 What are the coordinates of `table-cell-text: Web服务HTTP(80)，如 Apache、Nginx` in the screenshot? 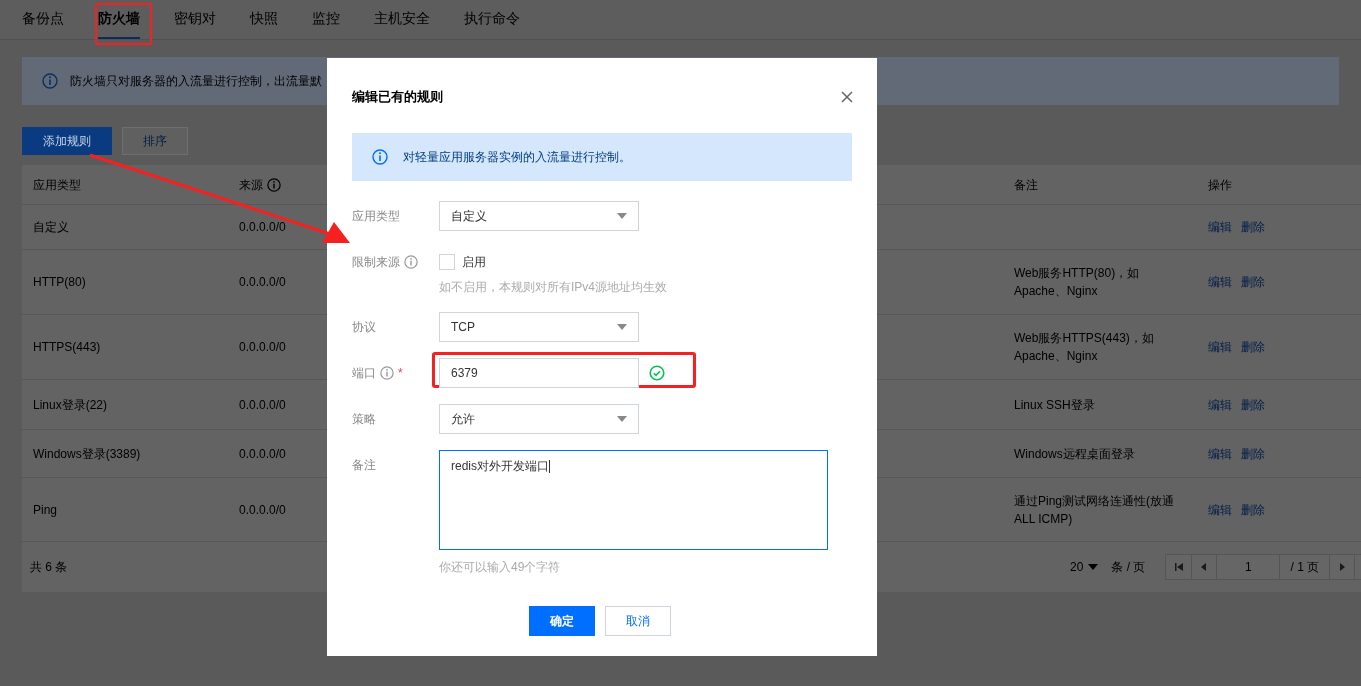 It's located at (1077, 282).